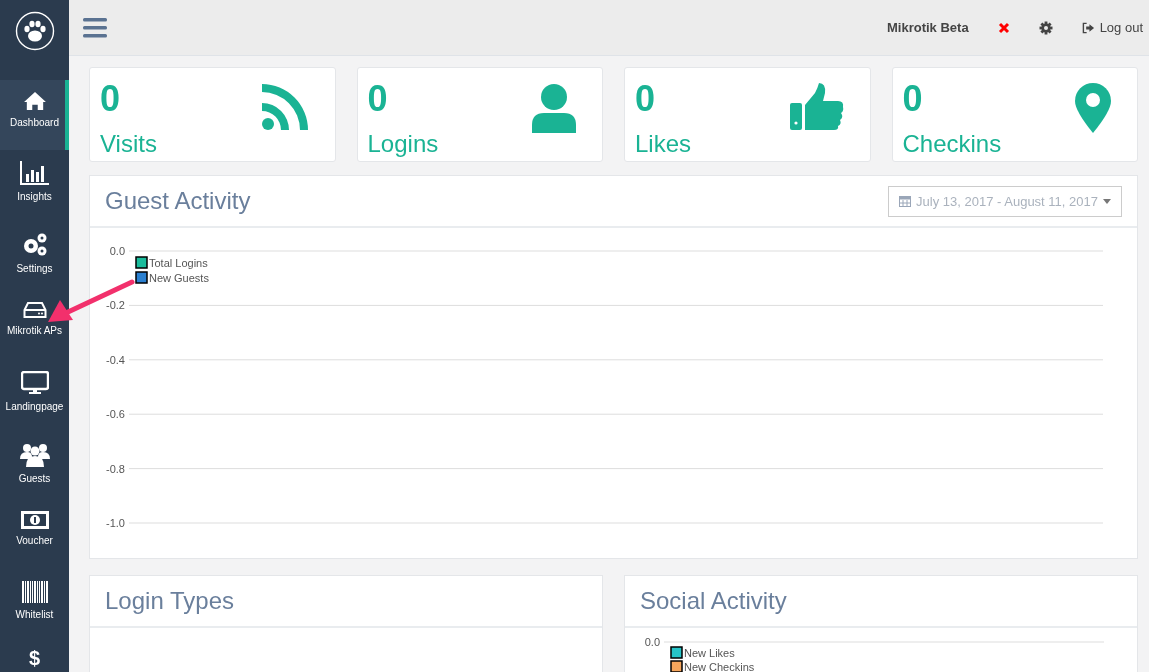 The height and width of the screenshot is (672, 1149). Describe the element at coordinates (34, 31) in the screenshot. I see `paw-logo-icon` at that location.